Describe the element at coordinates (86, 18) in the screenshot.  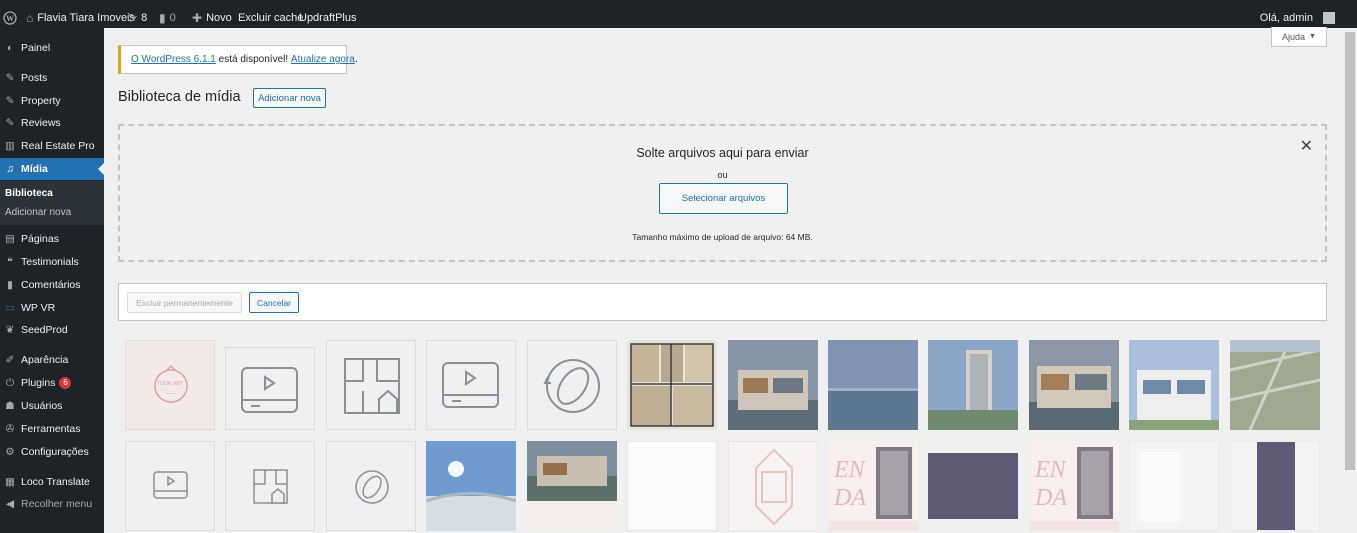
I see `site-name: Flavia Tiara Imoveis` at that location.